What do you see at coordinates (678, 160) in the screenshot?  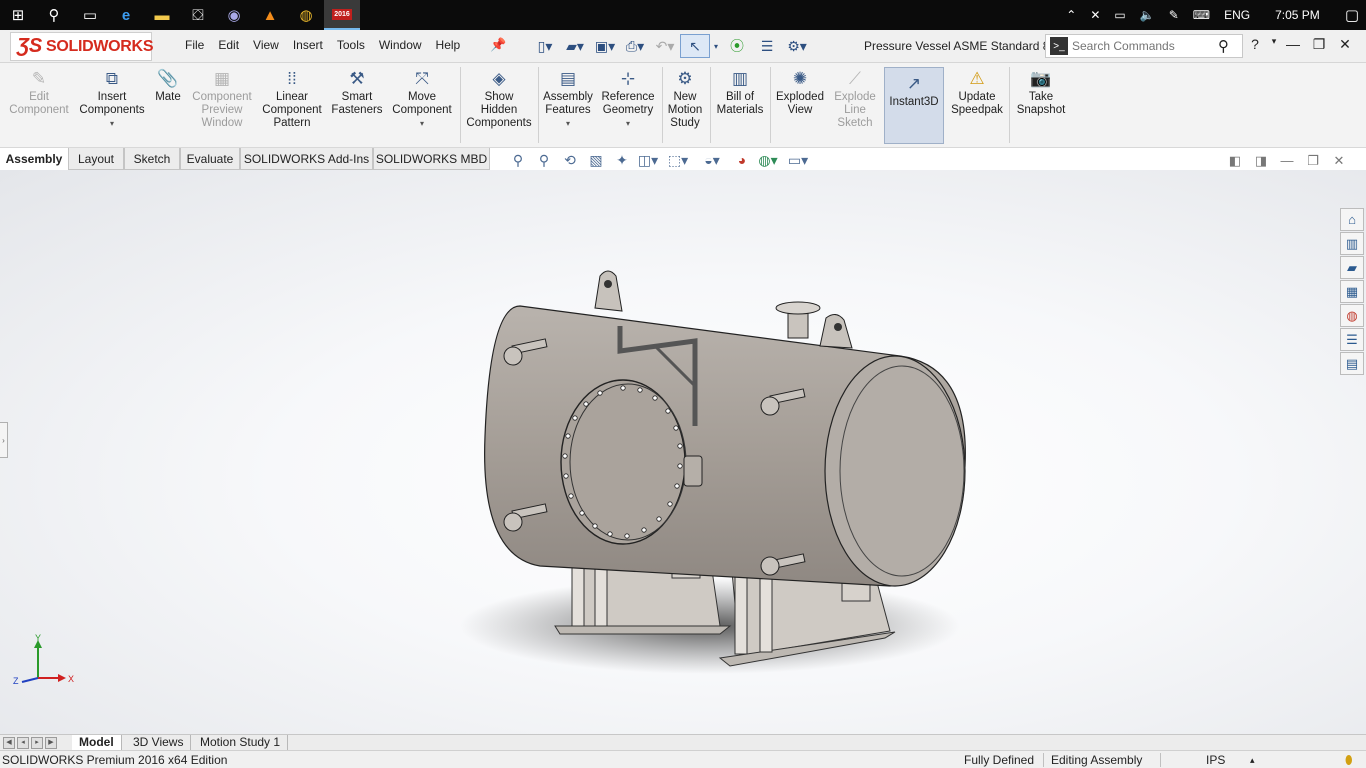 I see `view-orientation-icon: ⬚▾` at bounding box center [678, 160].